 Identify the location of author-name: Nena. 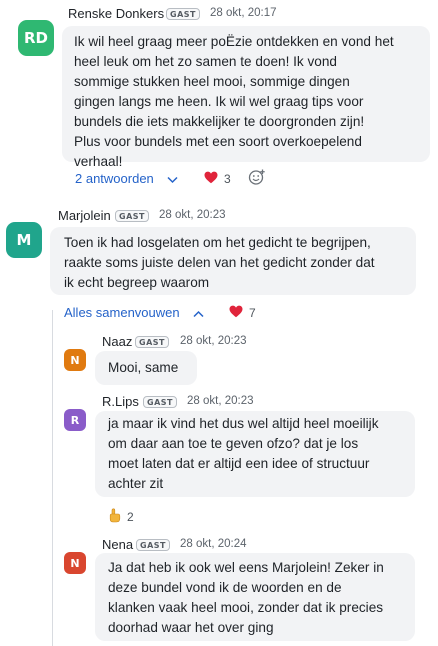
(117, 544).